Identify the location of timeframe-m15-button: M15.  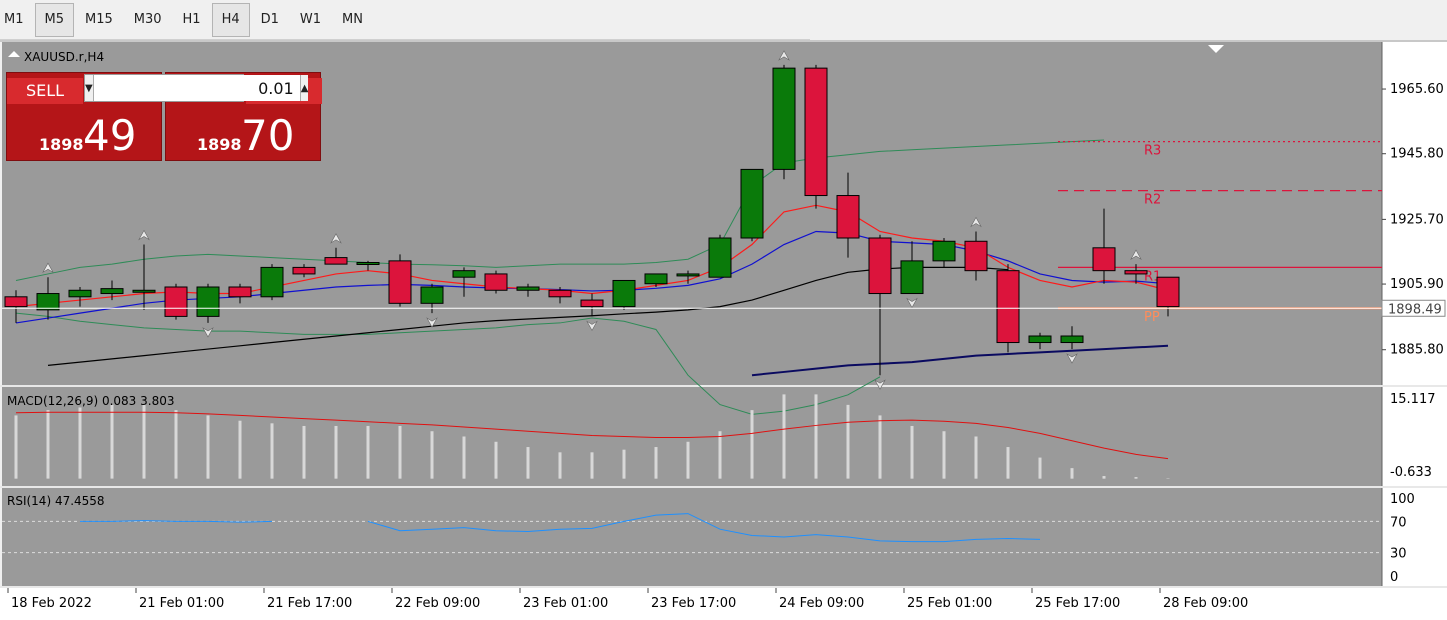
(99, 20).